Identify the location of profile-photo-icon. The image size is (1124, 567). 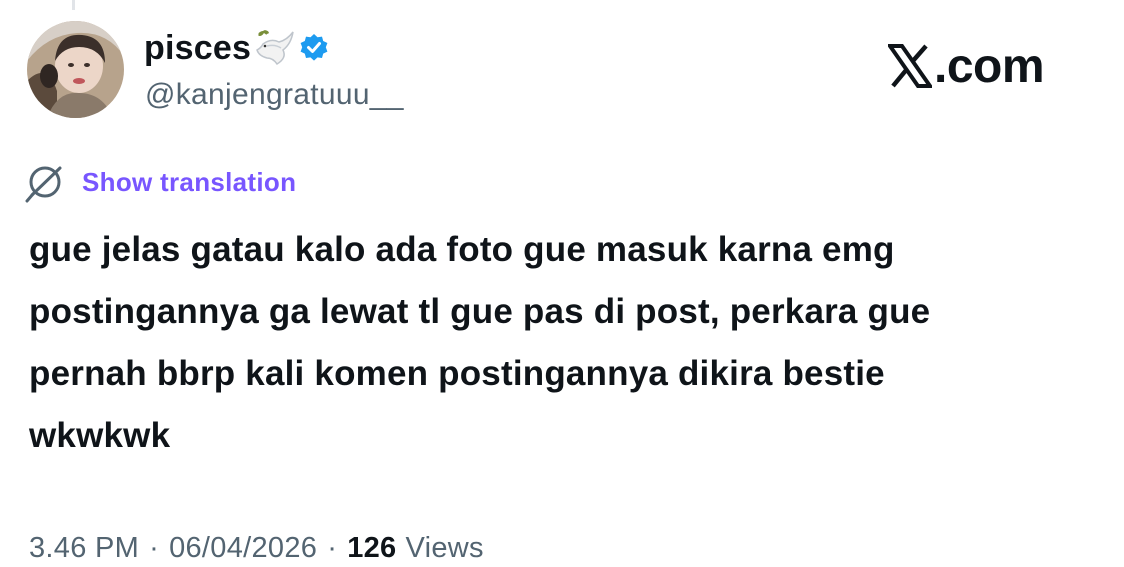
(75, 69).